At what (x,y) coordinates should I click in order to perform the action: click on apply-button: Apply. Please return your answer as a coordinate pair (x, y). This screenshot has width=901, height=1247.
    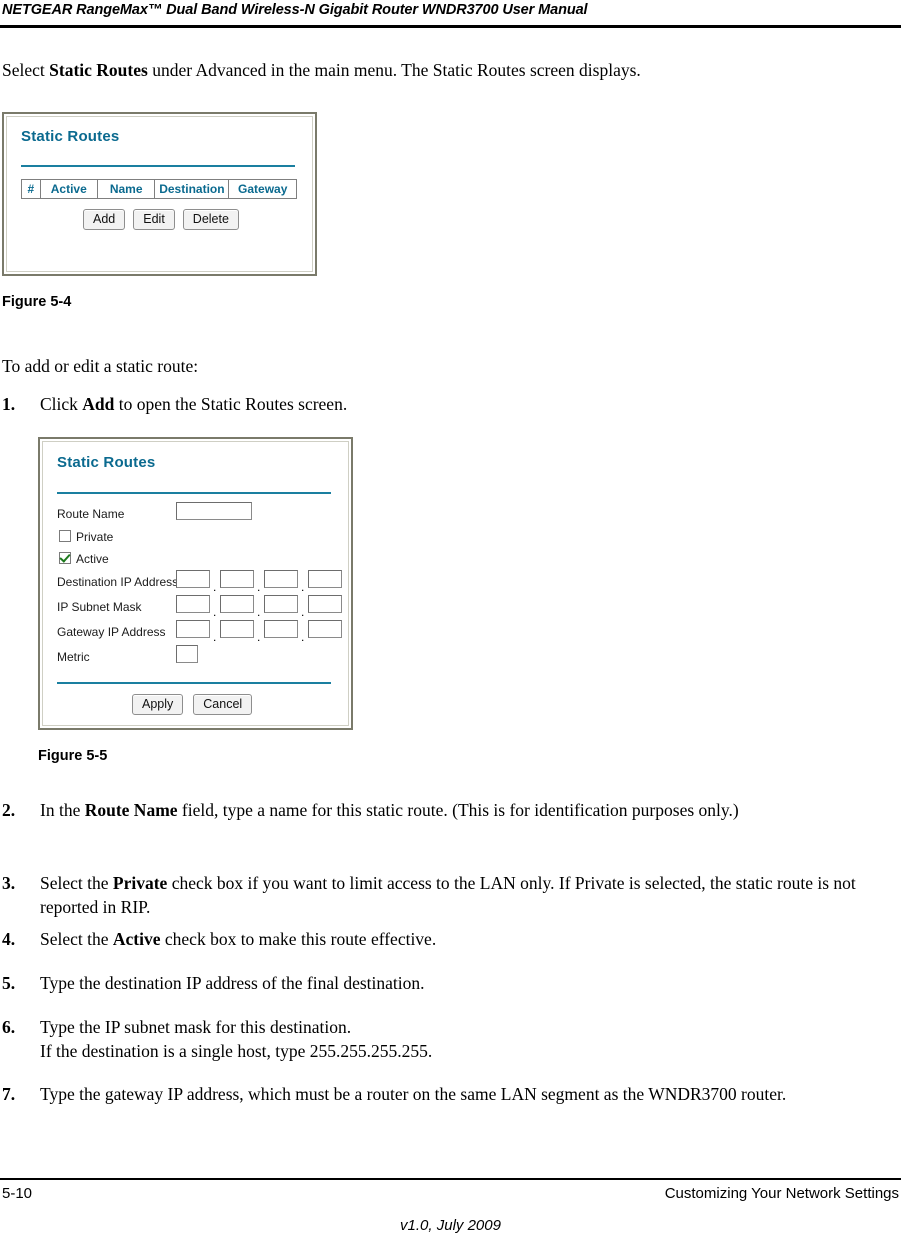
    Looking at the image, I should click on (158, 704).